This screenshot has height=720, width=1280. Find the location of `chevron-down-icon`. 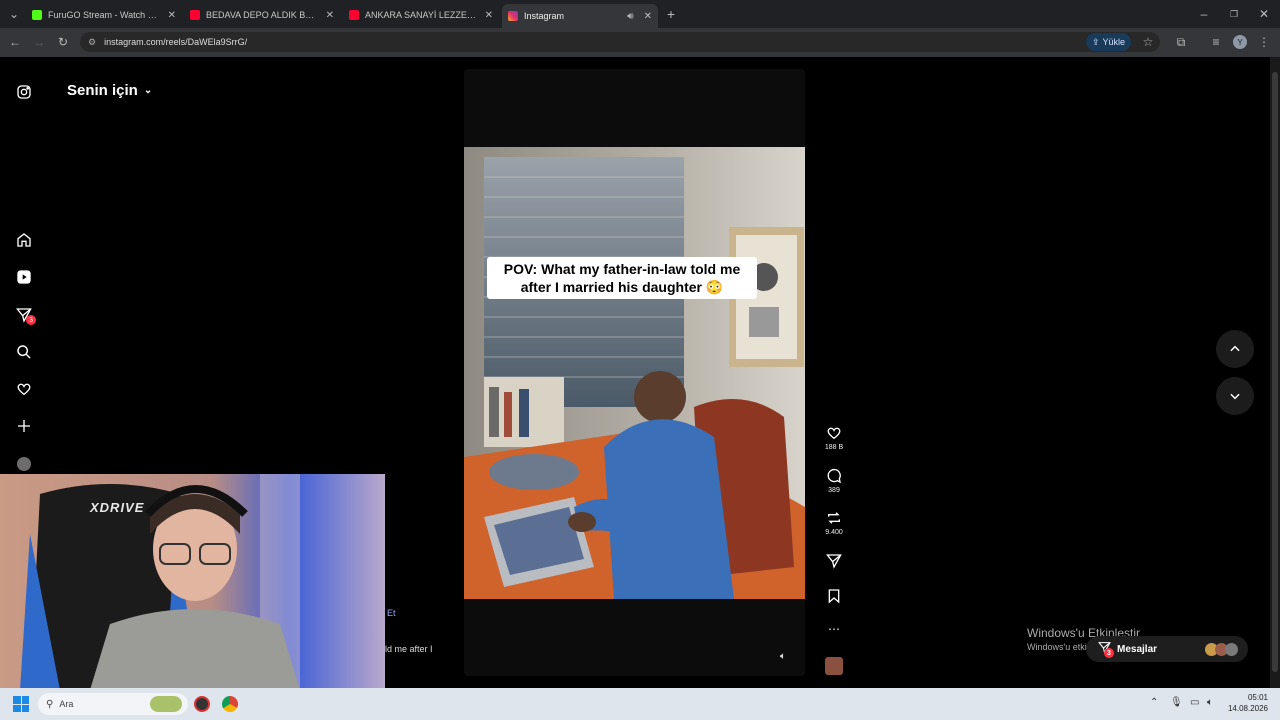

chevron-down-icon is located at coordinates (1235, 396).